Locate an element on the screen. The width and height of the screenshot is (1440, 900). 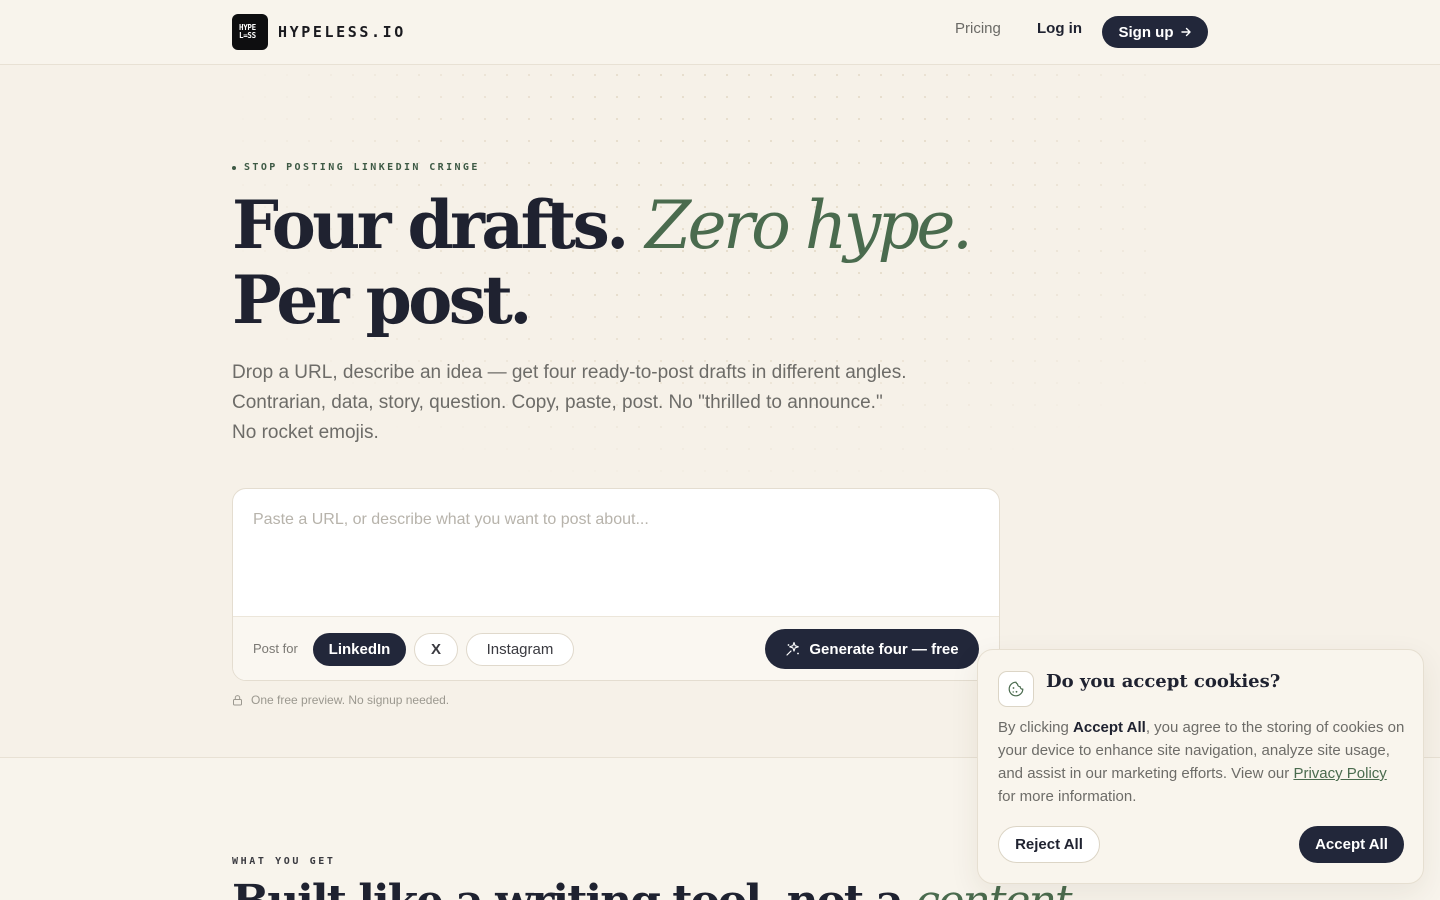
reject-all-button: Reject All is located at coordinates (1049, 844).